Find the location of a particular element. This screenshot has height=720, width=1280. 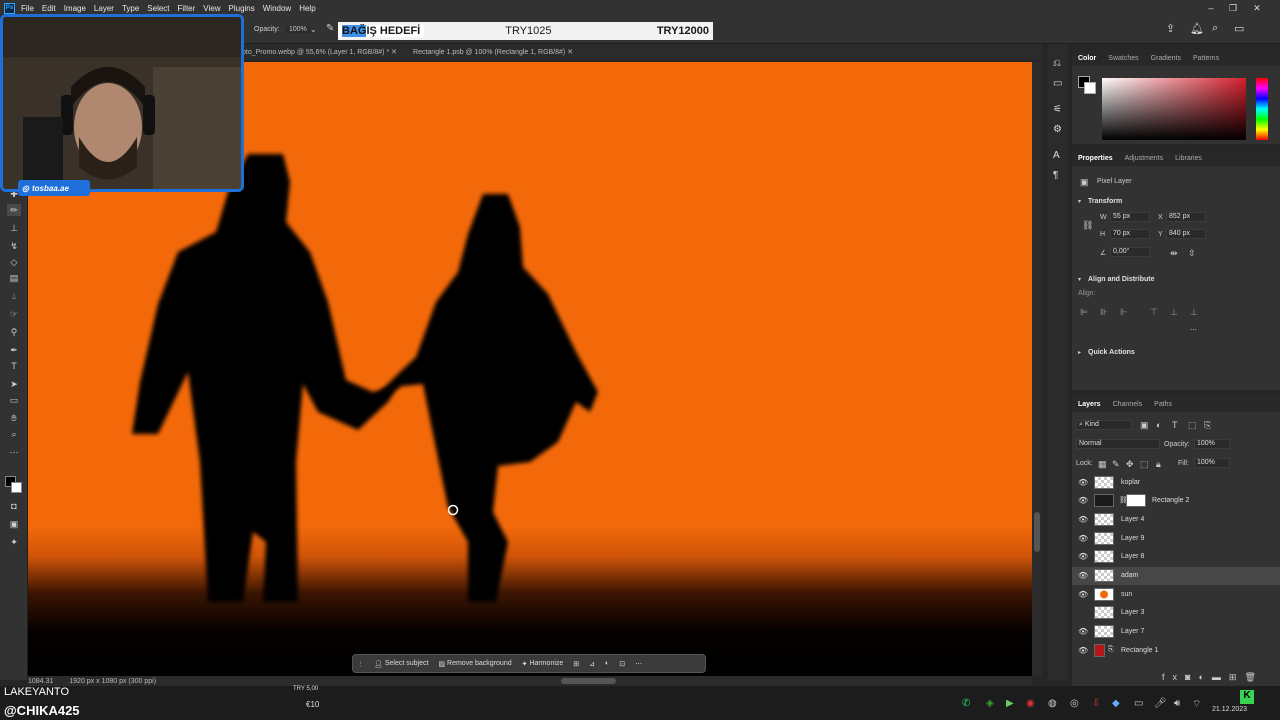

trash-icon: 🗑︎ is located at coordinates (1253, 677).